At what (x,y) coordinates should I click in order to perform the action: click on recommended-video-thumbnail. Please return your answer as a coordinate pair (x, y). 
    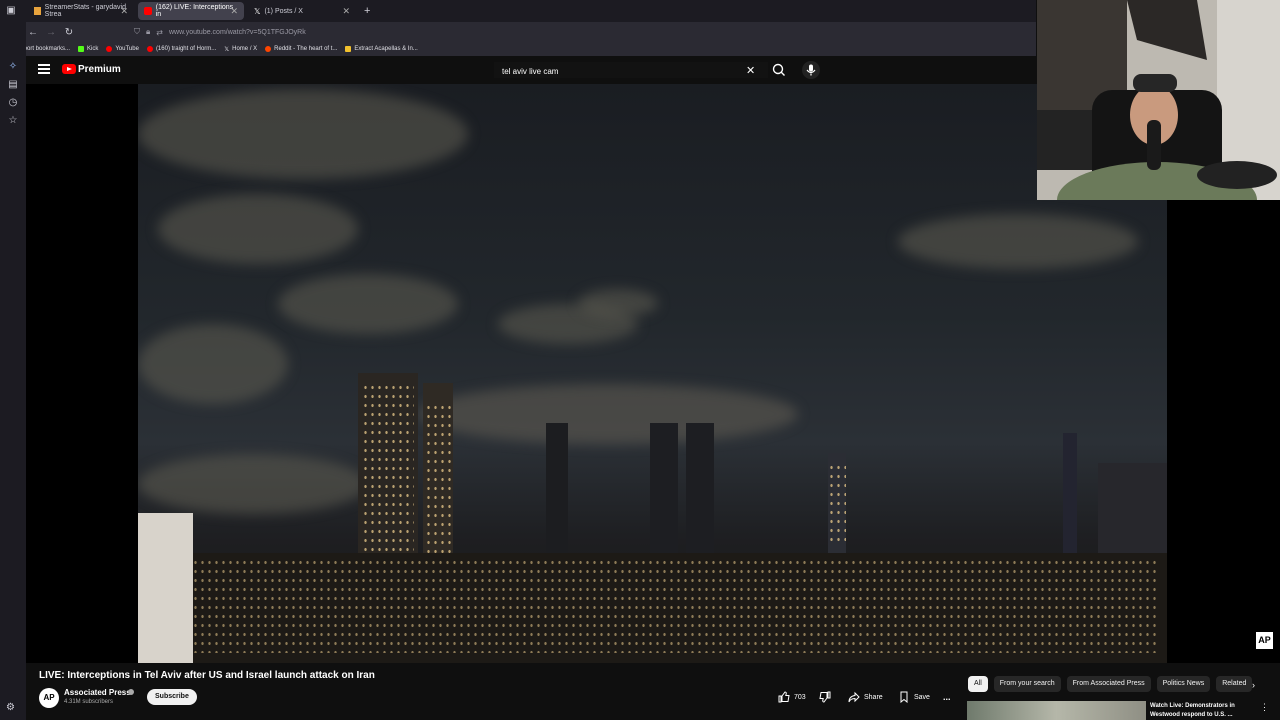
    Looking at the image, I should click on (1056, 710).